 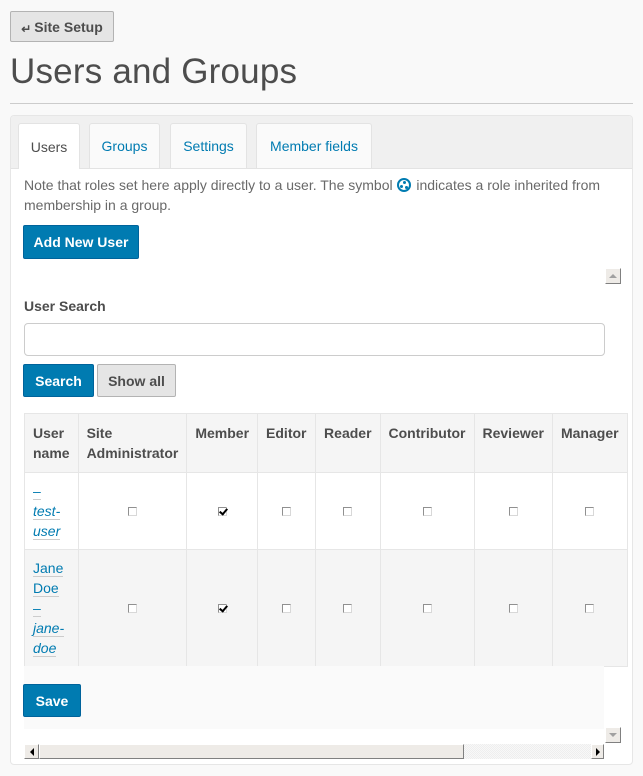 I want to click on scroll-right-button, so click(x=597, y=751).